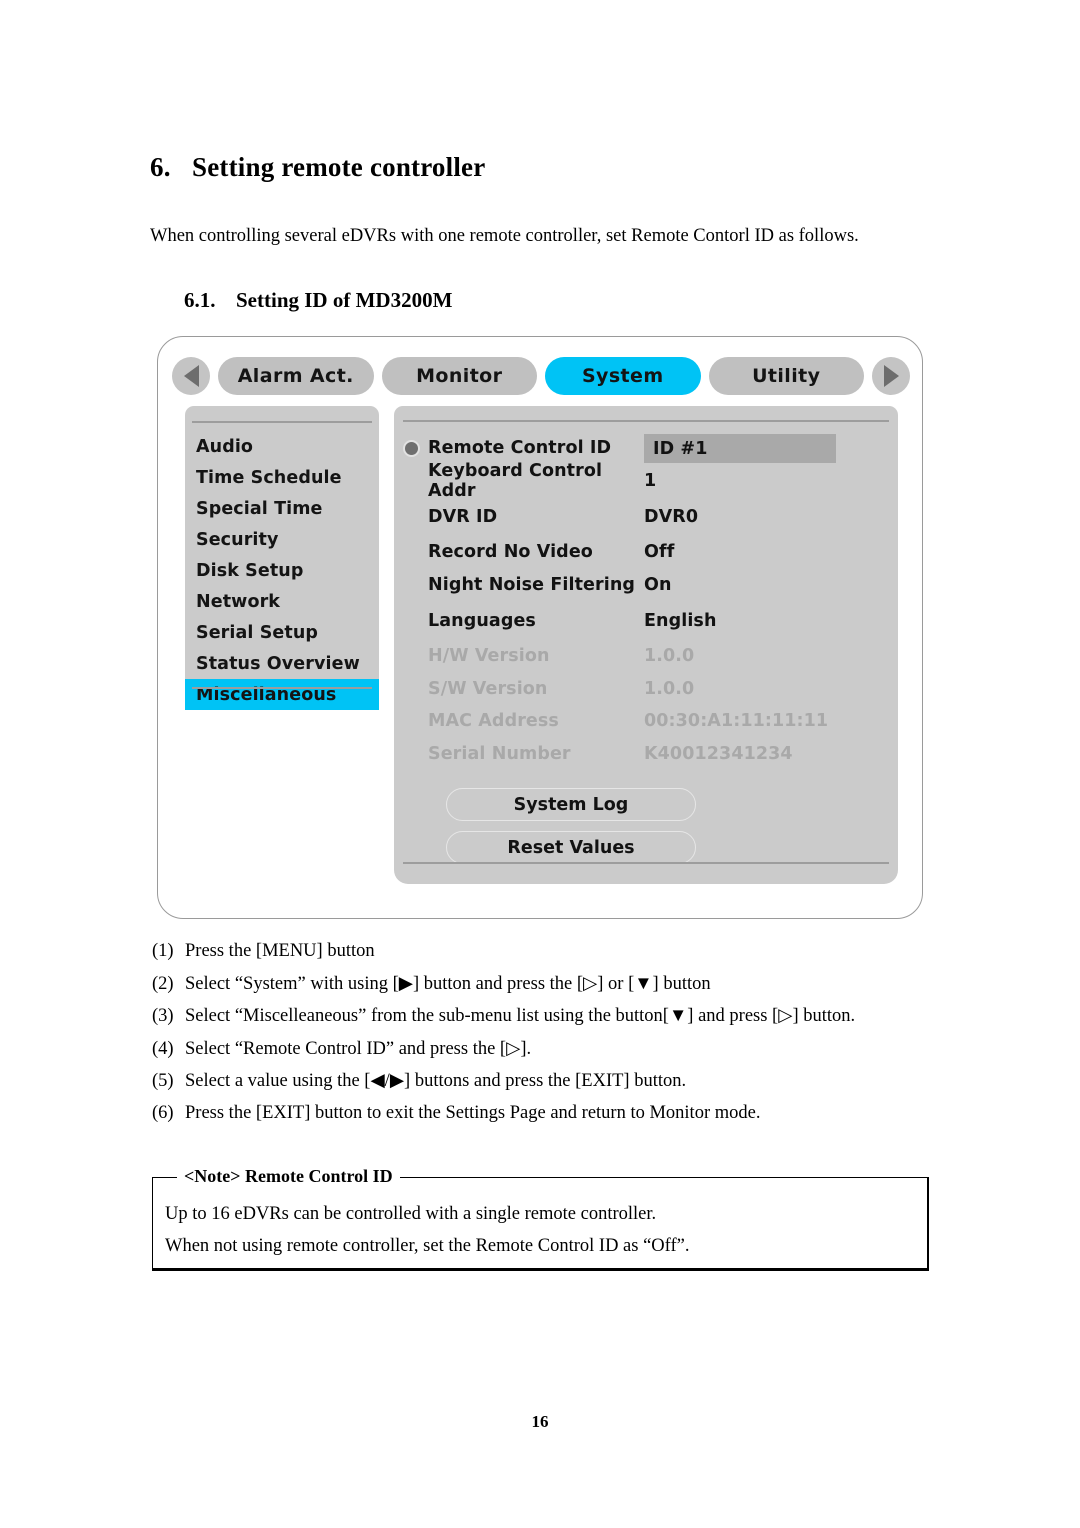 The image size is (1080, 1528). Describe the element at coordinates (282, 694) in the screenshot. I see `sidebar-item-miscellaneous: Miscellaneous` at that location.